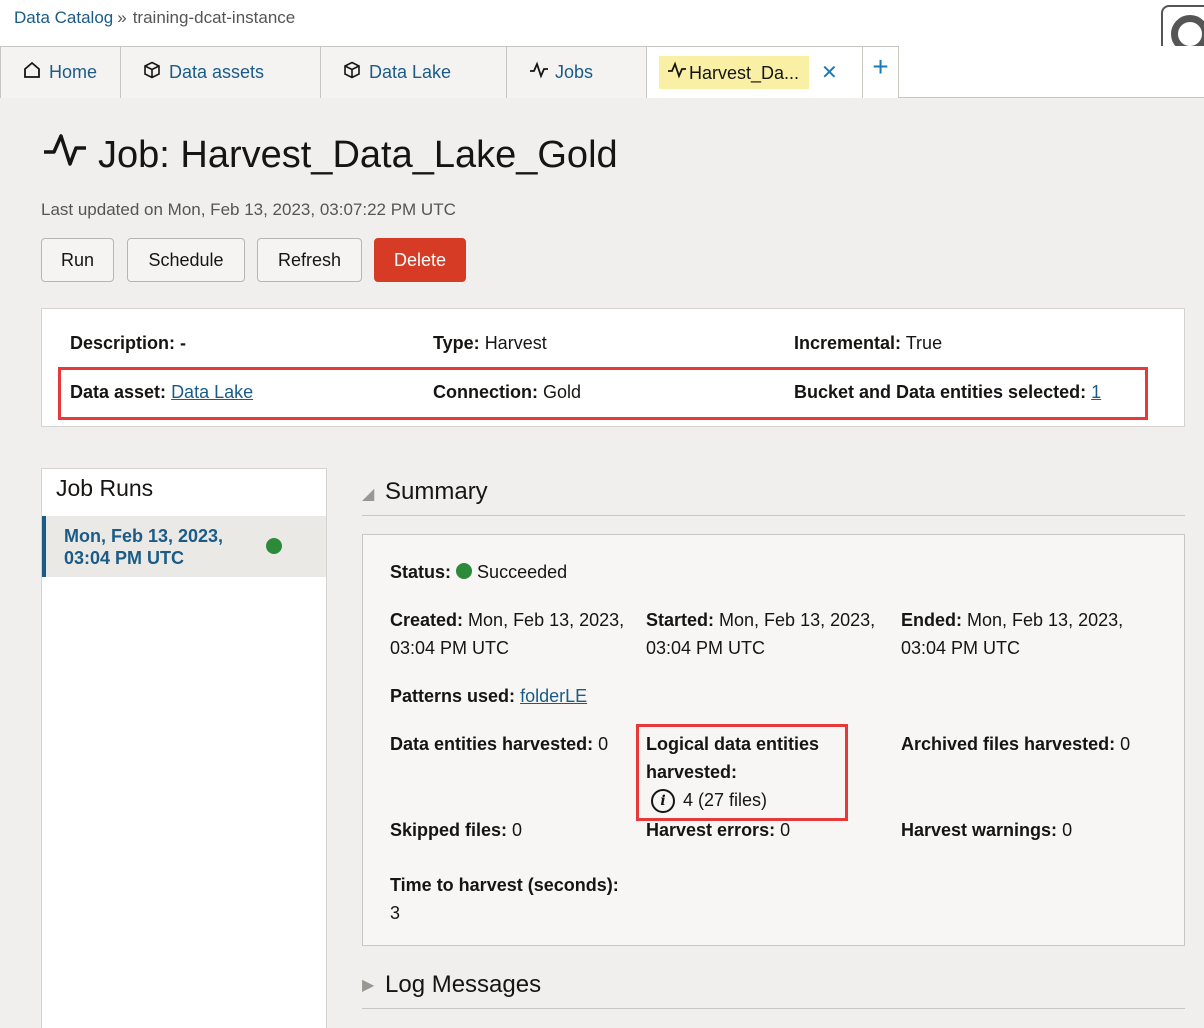  What do you see at coordinates (456, 830) in the screenshot?
I see `skipped-field: Skipped files: 0` at bounding box center [456, 830].